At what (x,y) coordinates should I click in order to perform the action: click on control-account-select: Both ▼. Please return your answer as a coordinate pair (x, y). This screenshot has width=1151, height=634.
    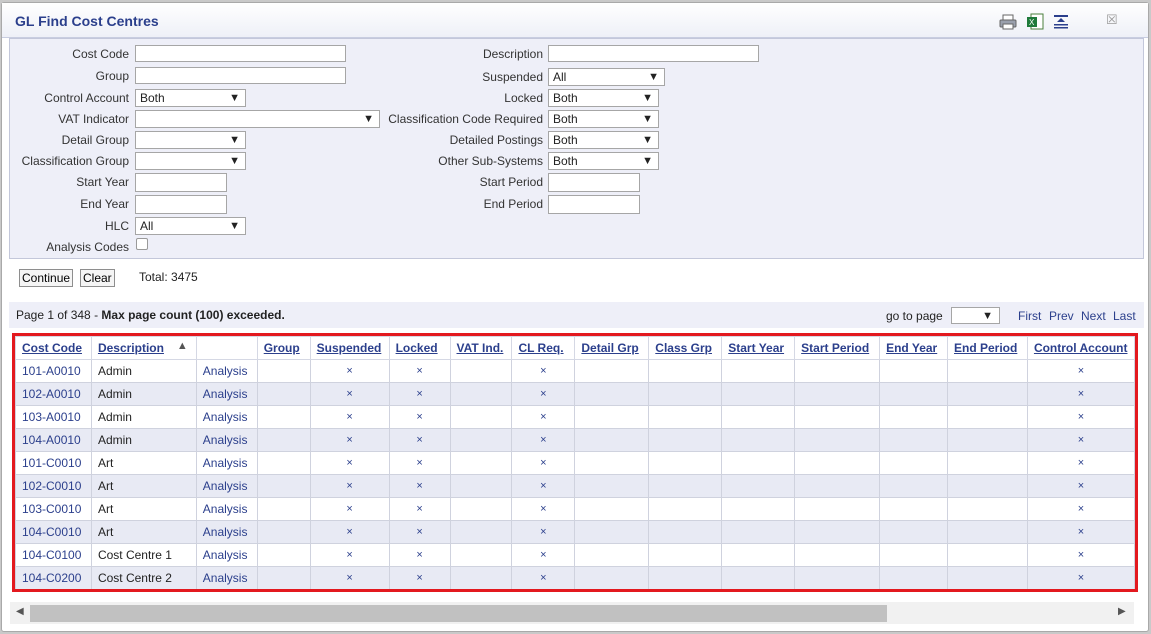
    Looking at the image, I should click on (190, 98).